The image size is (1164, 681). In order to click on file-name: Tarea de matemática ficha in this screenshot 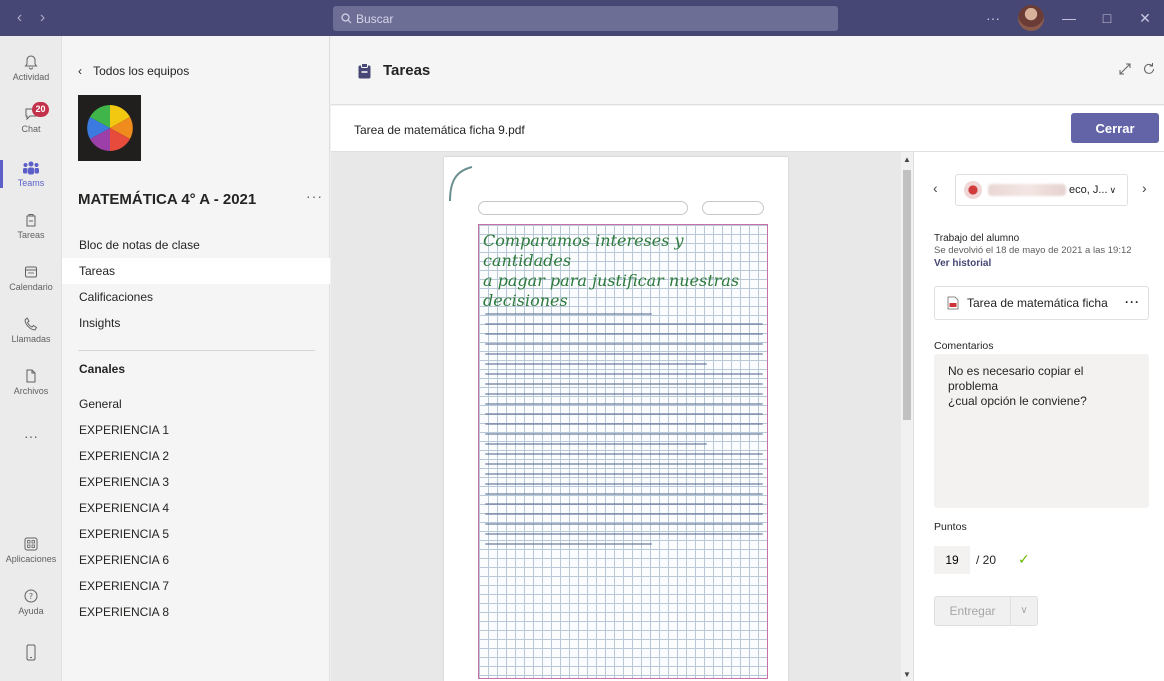, I will do `click(1037, 303)`.